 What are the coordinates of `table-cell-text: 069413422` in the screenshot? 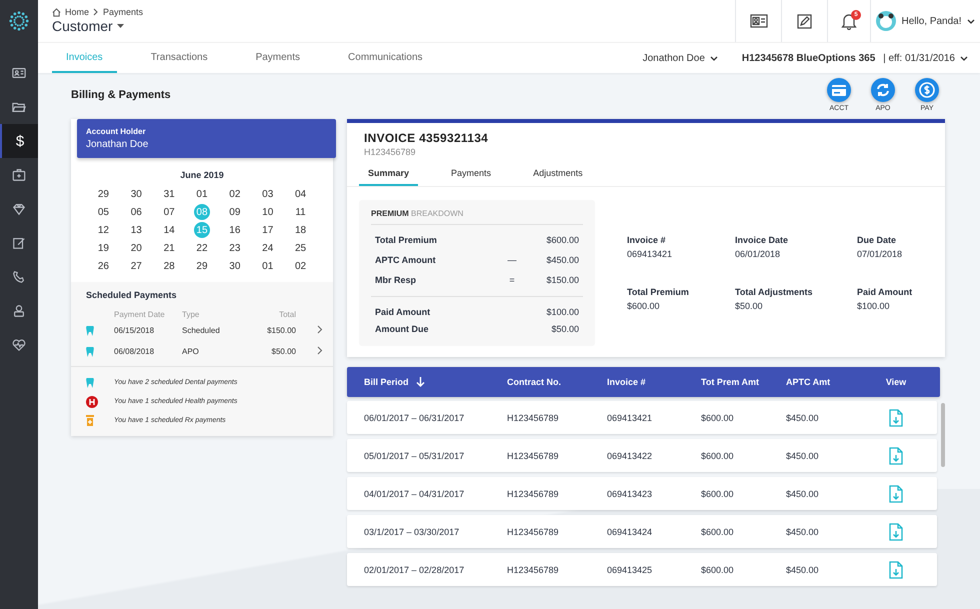 It's located at (630, 455).